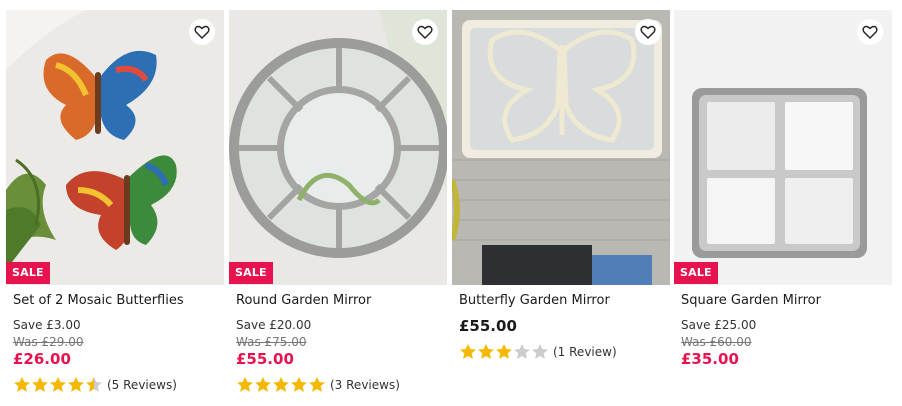 Image resolution: width=902 pixels, height=406 pixels. I want to click on was-price: Was £75.00, so click(271, 342).